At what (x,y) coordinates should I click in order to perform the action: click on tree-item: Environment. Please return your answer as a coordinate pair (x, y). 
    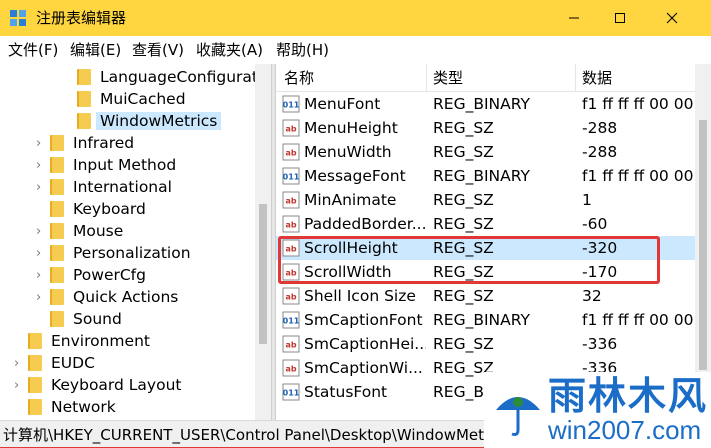
    Looking at the image, I should click on (82, 341).